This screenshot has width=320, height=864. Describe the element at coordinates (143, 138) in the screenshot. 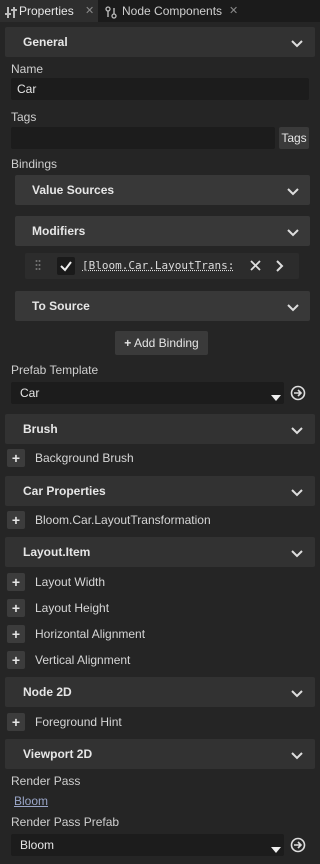

I see `tags-input` at that location.